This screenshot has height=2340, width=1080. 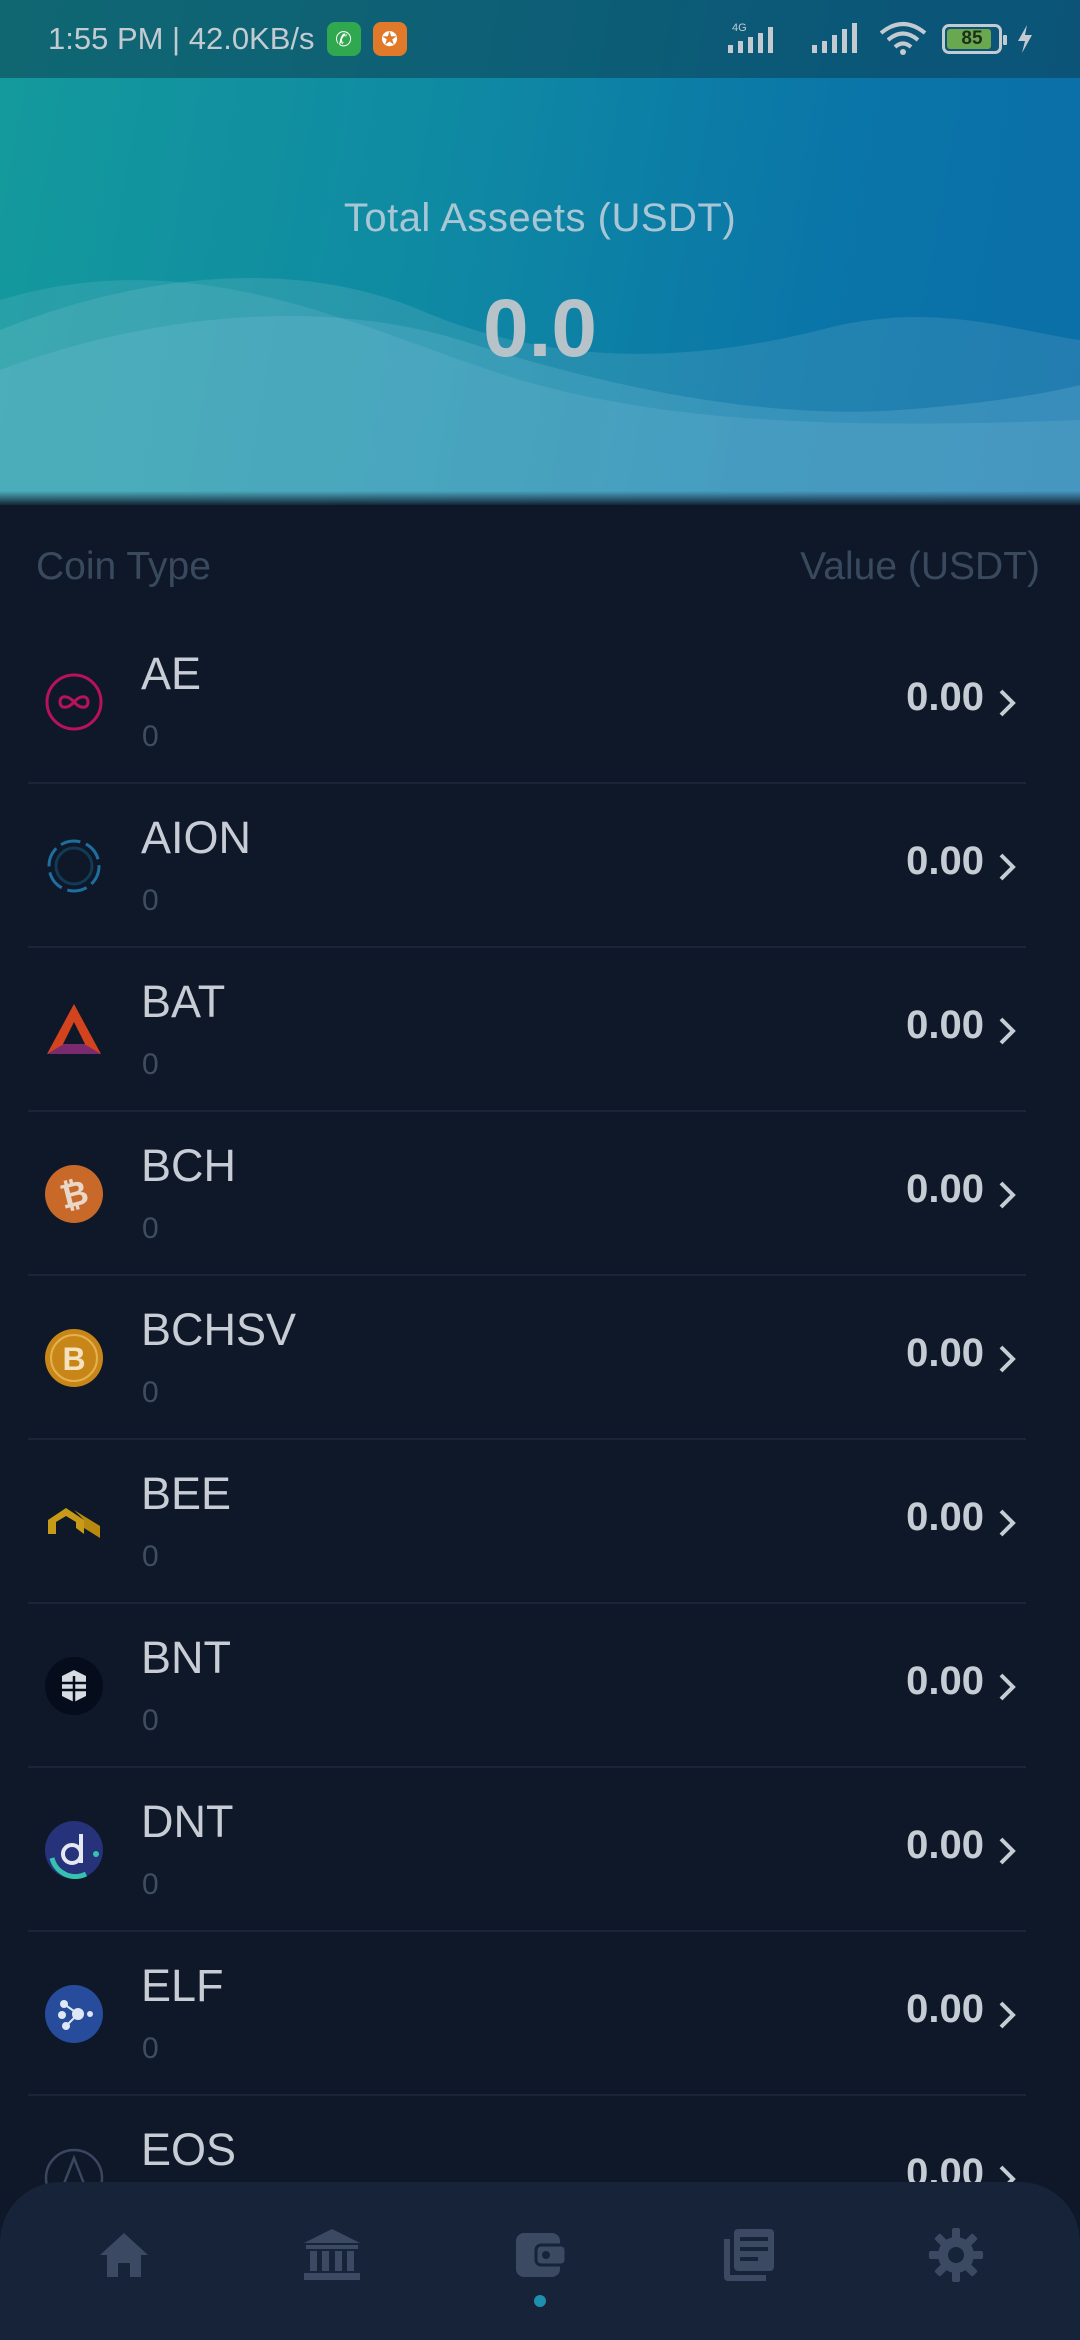 What do you see at coordinates (1025, 39) in the screenshot?
I see `charging-icon` at bounding box center [1025, 39].